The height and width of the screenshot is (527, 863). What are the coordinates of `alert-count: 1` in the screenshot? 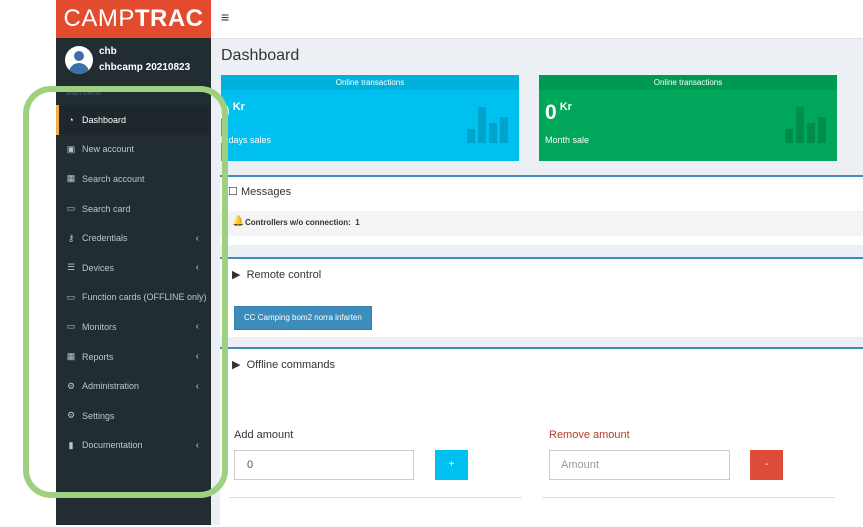 It's located at (357, 222).